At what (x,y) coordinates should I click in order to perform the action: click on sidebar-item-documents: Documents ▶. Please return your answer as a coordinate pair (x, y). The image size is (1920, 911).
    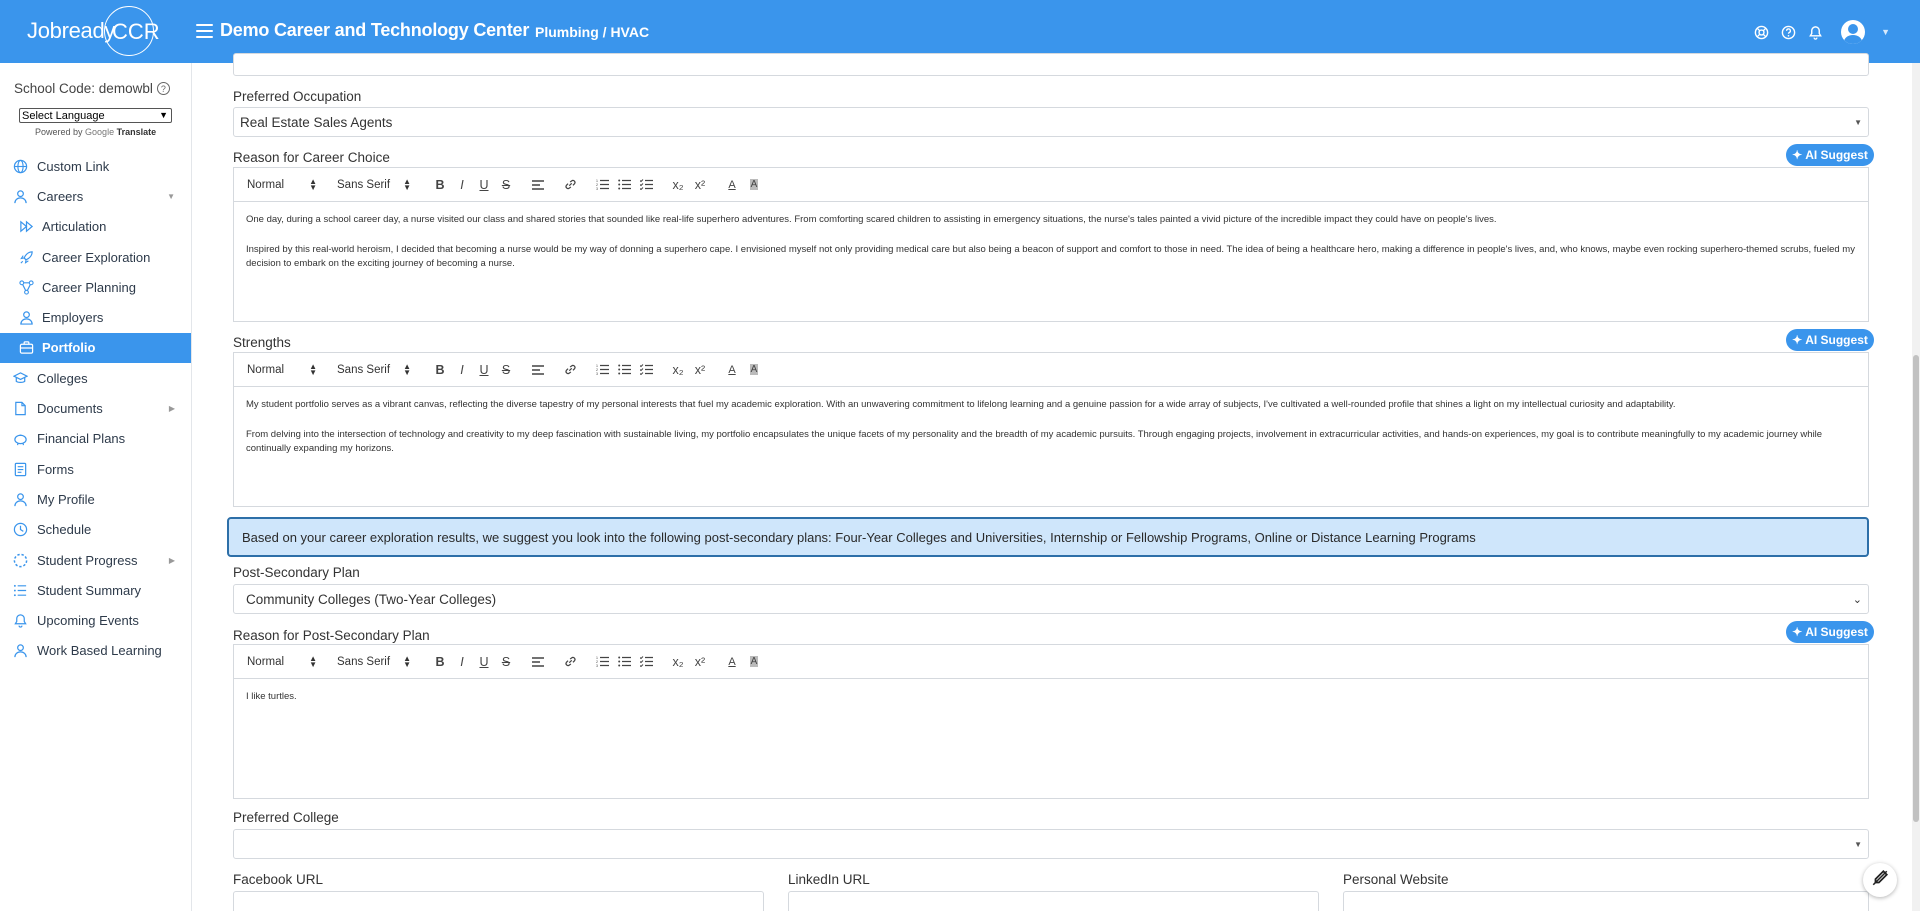
    Looking at the image, I should click on (95, 408).